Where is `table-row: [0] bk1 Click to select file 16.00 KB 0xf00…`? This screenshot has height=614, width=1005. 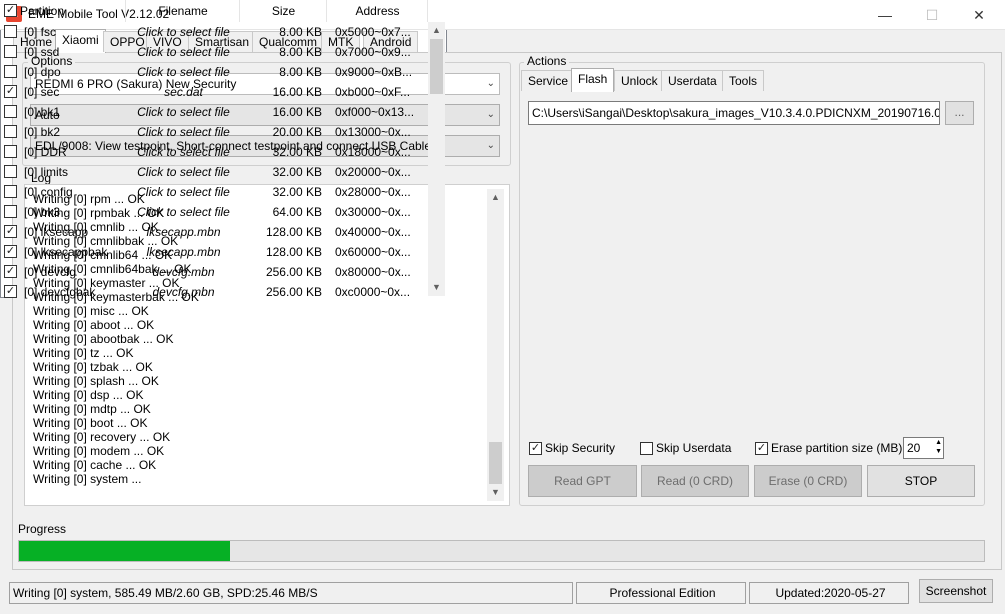 table-row: [0] bk1 Click to select file 16.00 KB 0xf00… is located at coordinates (214, 112).